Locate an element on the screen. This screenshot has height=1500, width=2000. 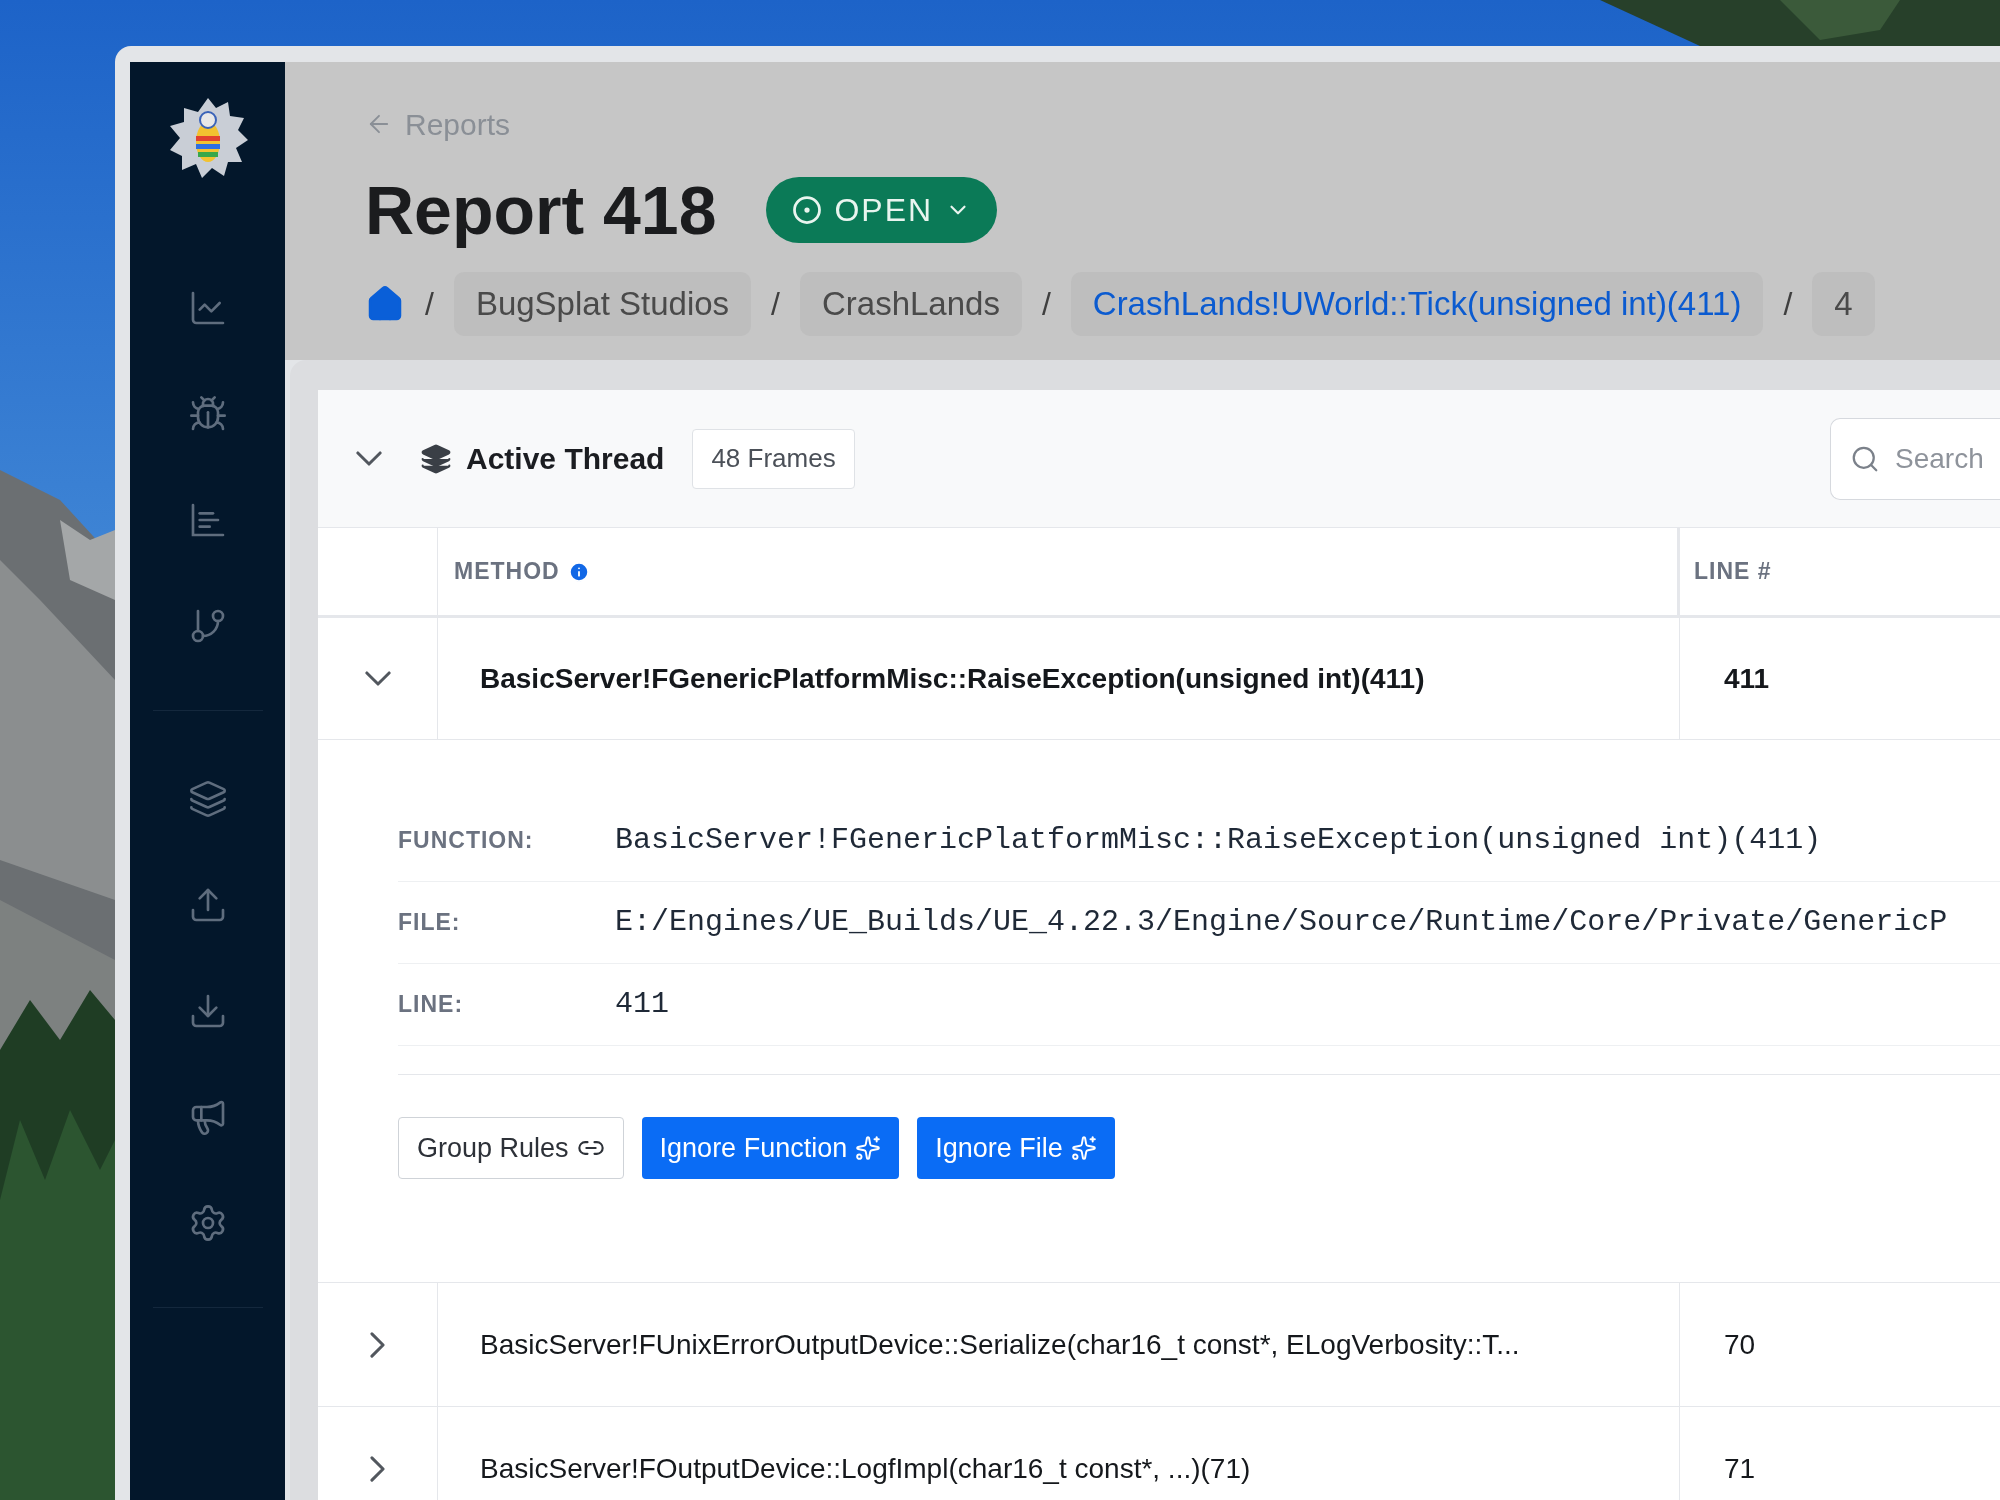
frames-count: 48 Frames is located at coordinates (773, 458).